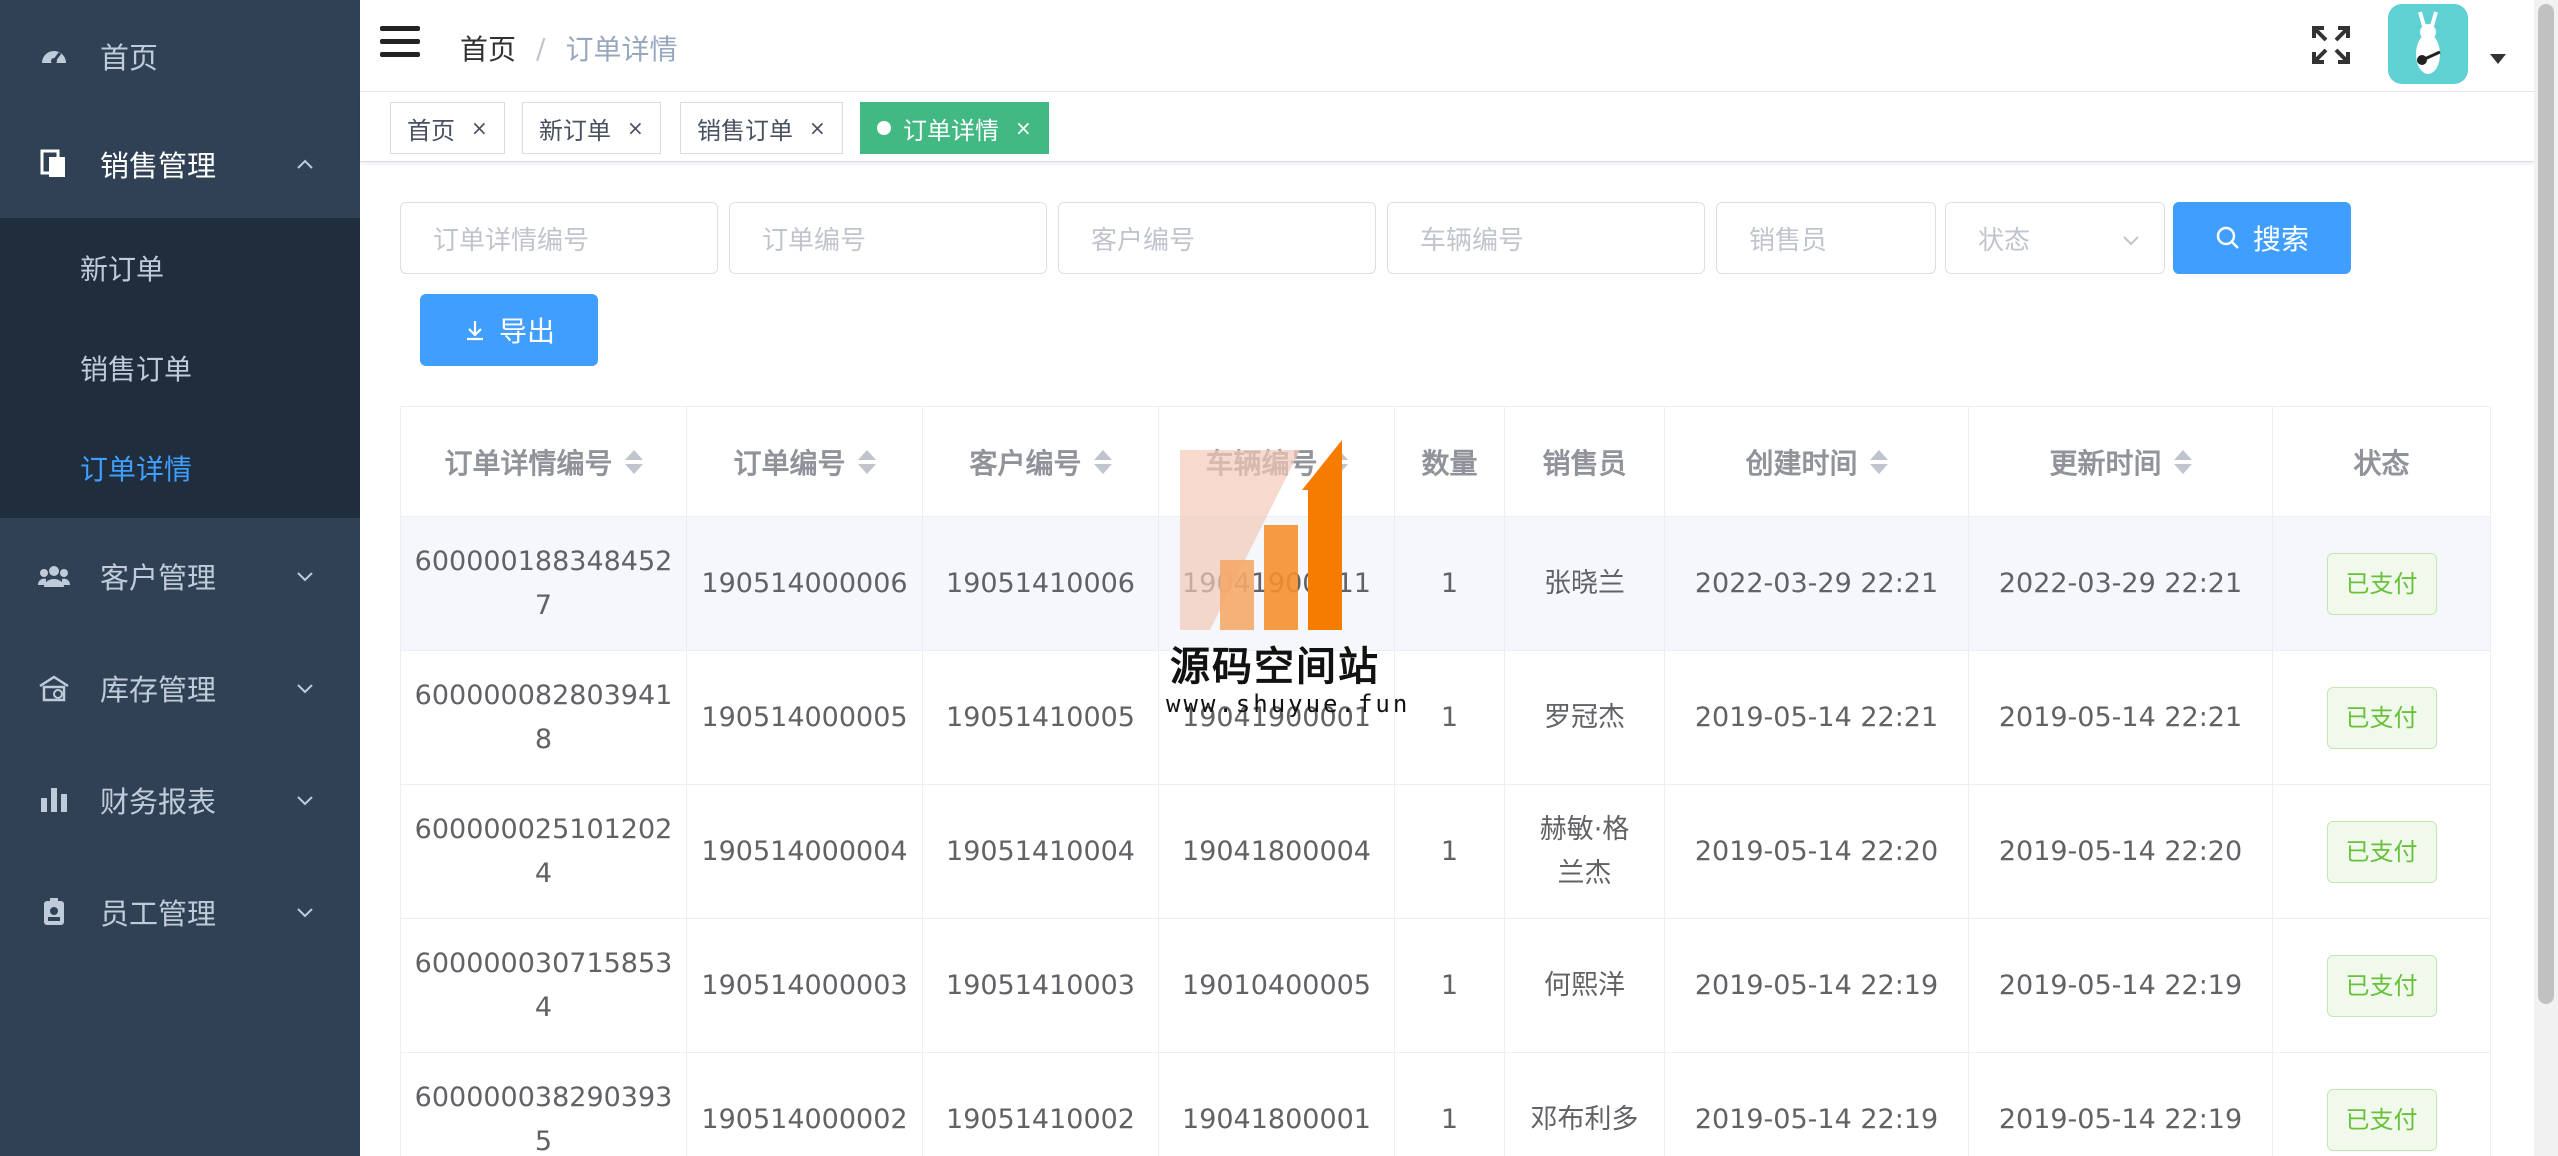 The image size is (2558, 1156). What do you see at coordinates (1041, 986) in the screenshot?
I see `table-cell-customer: 19051410003` at bounding box center [1041, 986].